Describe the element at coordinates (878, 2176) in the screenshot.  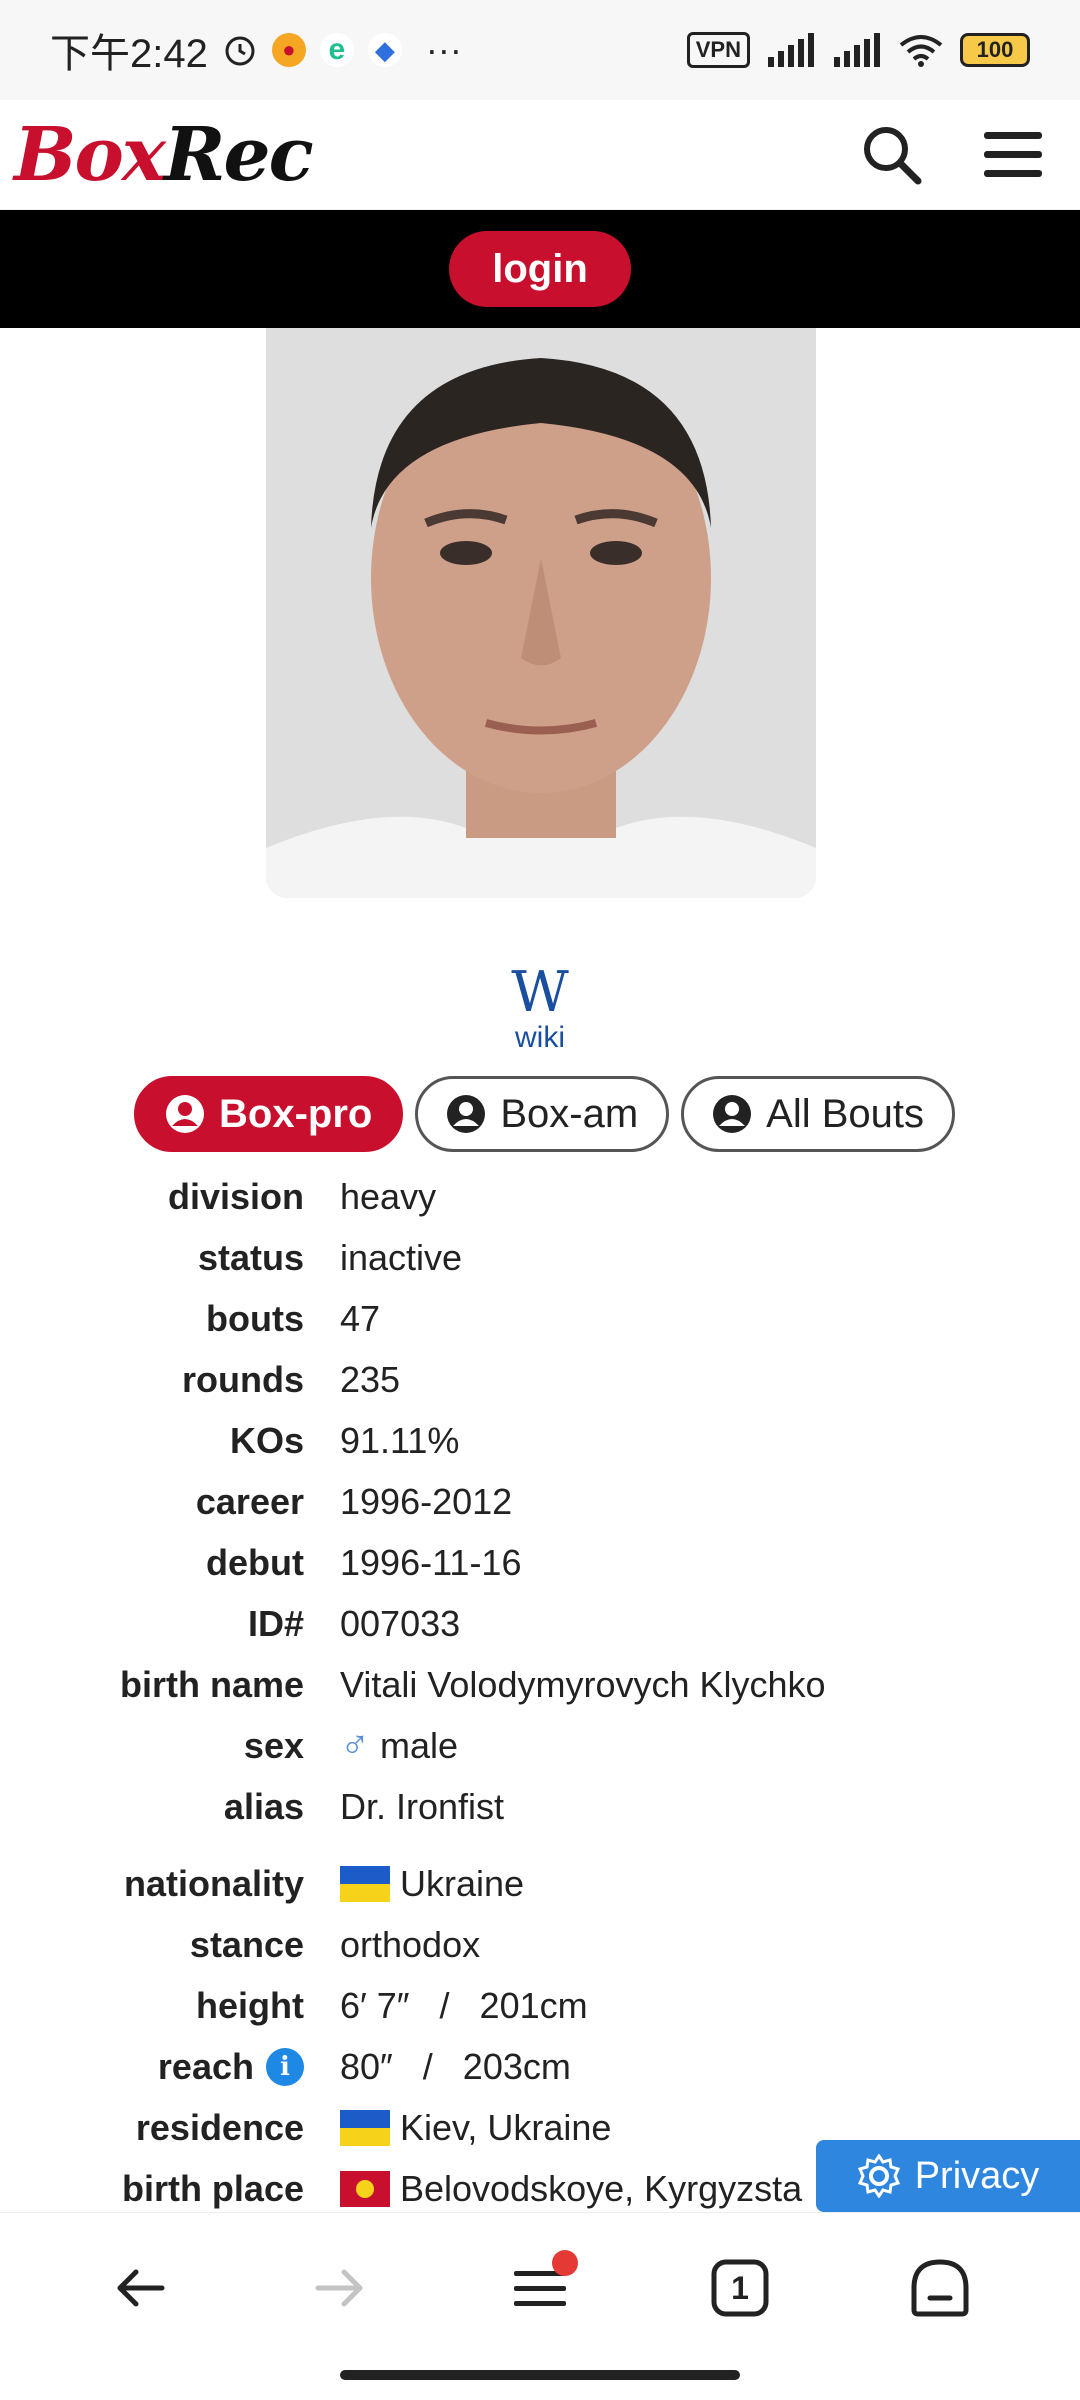
I see `gear-icon` at that location.